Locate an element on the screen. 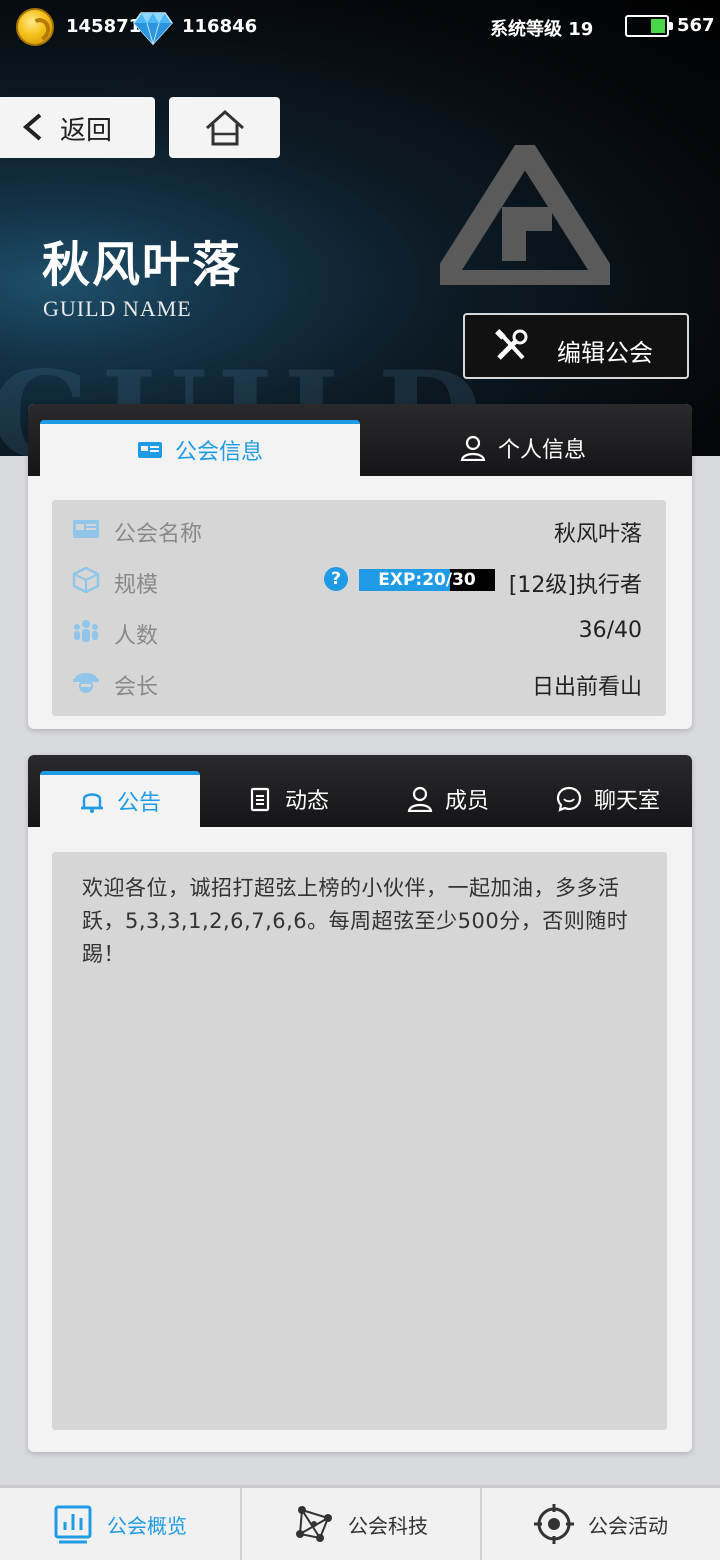  diamond-count: 116846 is located at coordinates (220, 26).